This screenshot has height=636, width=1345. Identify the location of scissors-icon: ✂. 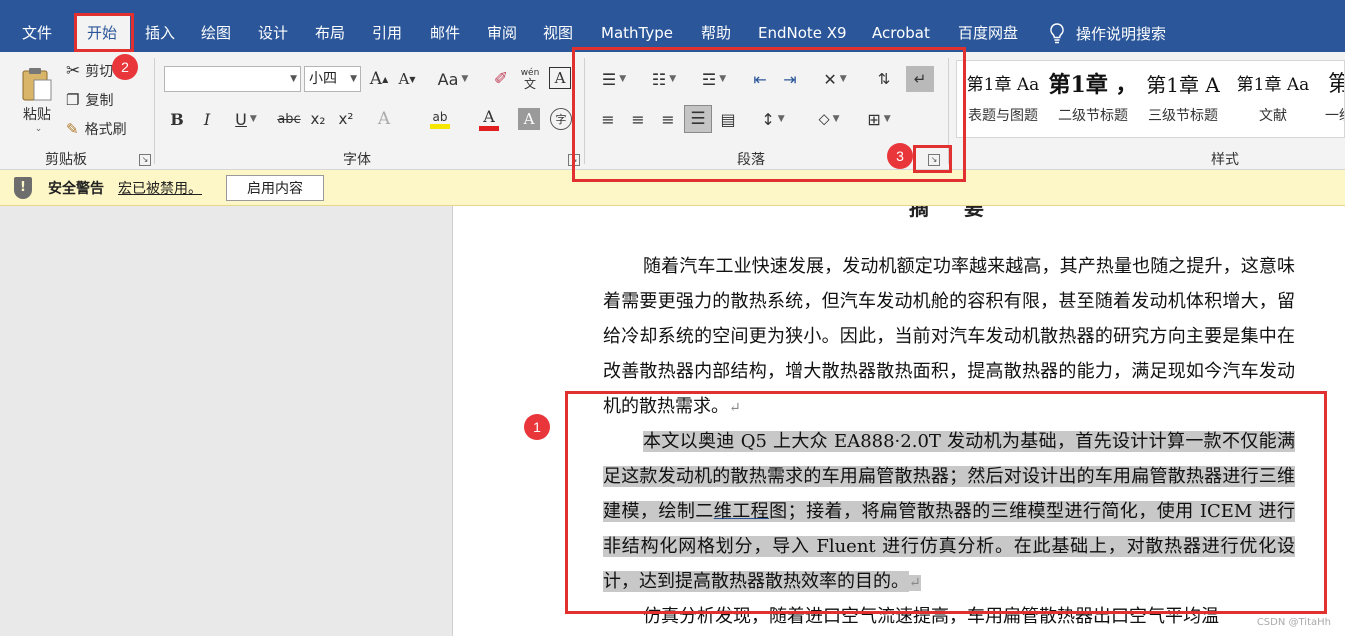
(73, 71).